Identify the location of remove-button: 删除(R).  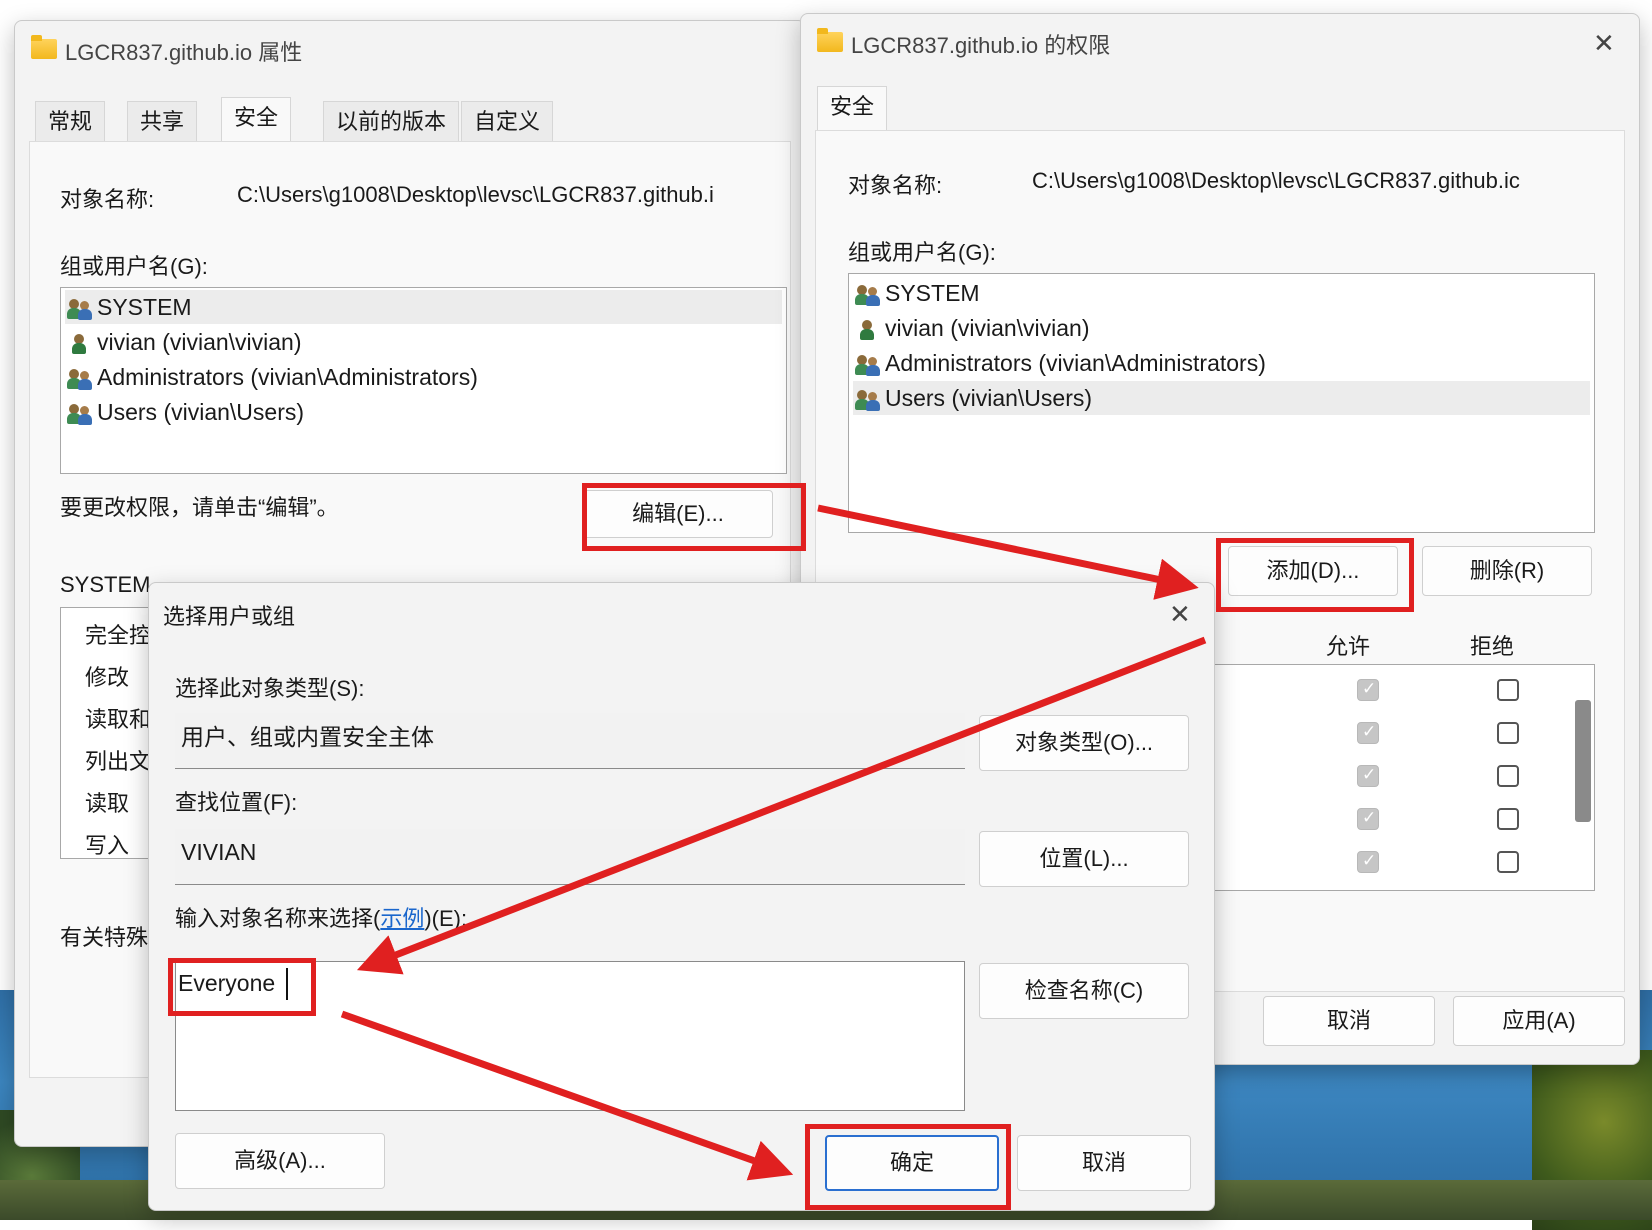
(1507, 571).